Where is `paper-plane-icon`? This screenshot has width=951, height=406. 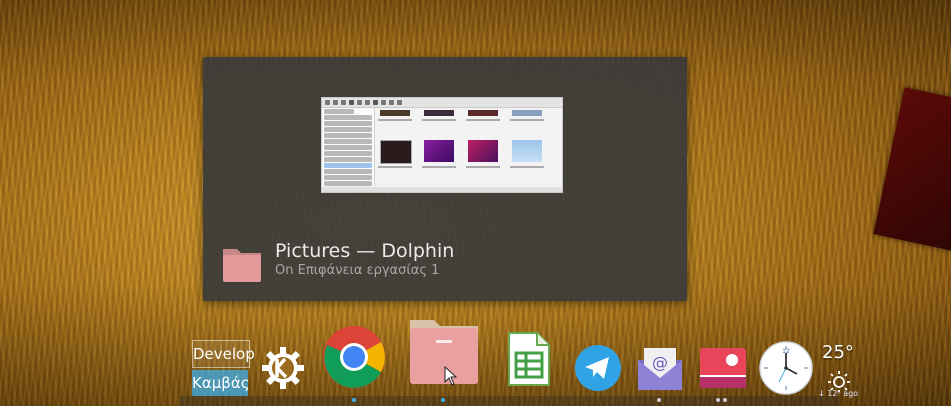 paper-plane-icon is located at coordinates (598, 368).